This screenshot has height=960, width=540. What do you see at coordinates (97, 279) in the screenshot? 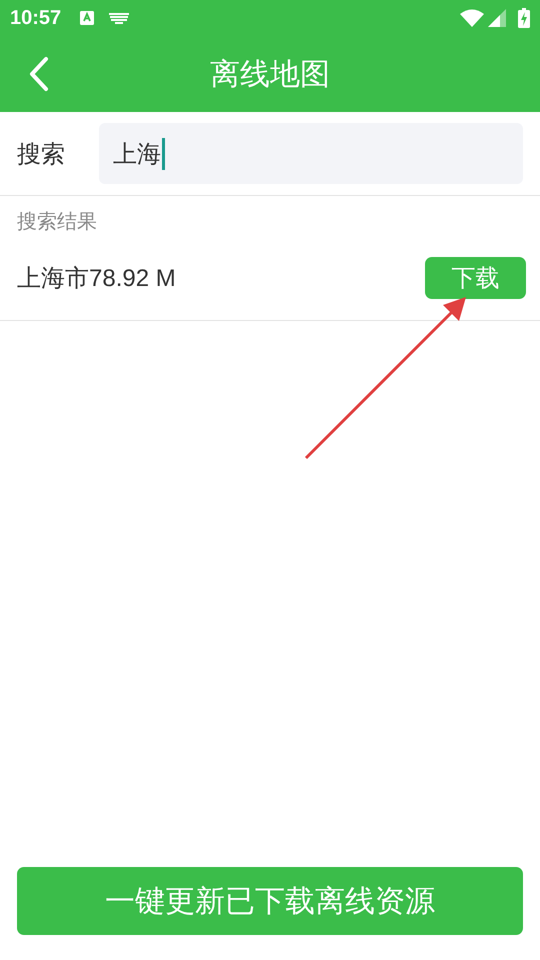
I see `result-name: 上海市78.92 M` at bounding box center [97, 279].